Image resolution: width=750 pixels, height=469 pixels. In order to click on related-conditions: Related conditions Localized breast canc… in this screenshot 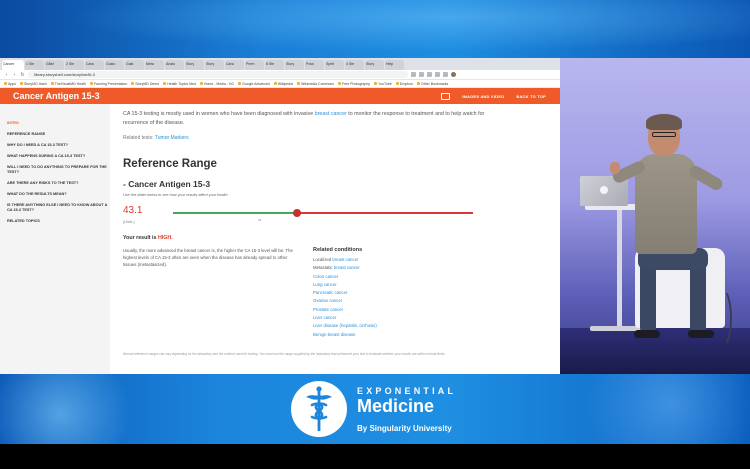, I will do `click(345, 293)`.